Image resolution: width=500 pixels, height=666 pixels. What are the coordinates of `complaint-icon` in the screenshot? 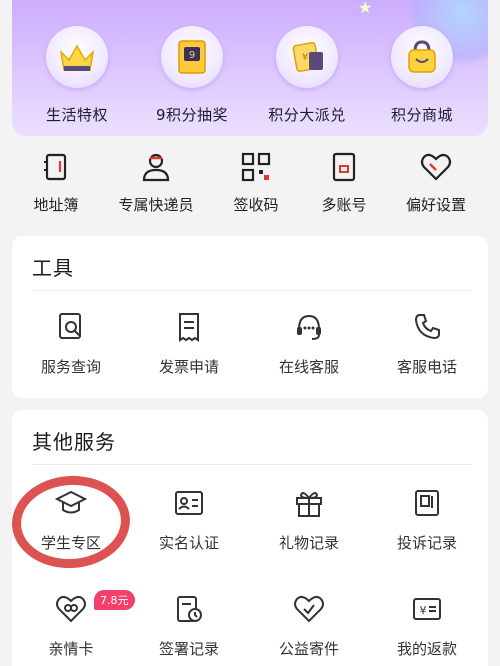 It's located at (427, 503).